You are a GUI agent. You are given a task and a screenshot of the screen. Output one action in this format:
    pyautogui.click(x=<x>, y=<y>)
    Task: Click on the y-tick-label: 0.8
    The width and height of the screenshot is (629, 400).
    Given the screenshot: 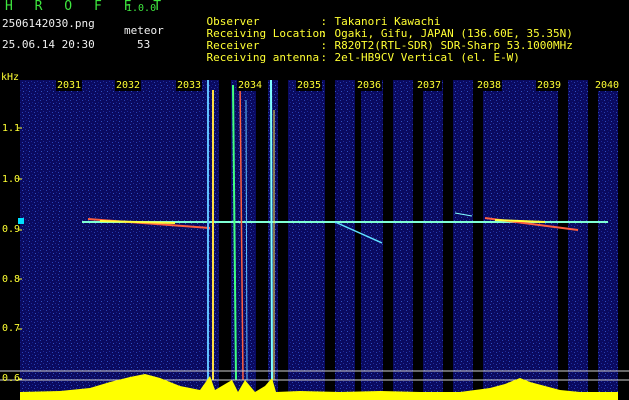 What is the action you would take?
    pyautogui.click(x=11, y=279)
    